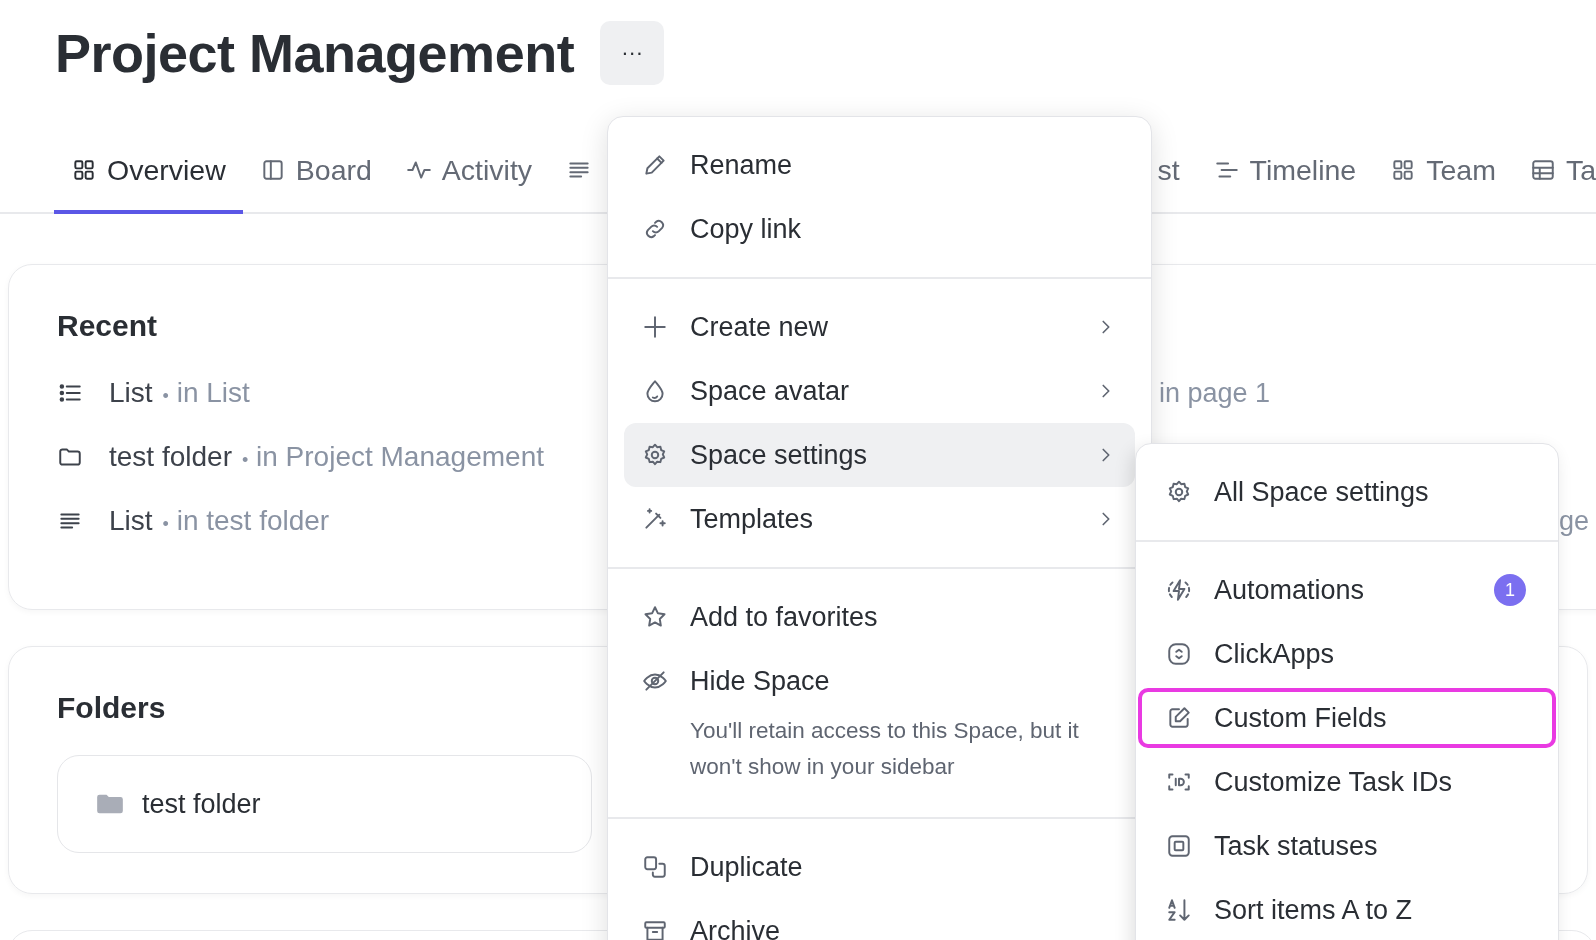 This screenshot has height=940, width=1596. Describe the element at coordinates (1347, 909) in the screenshot. I see `menu-item: Sort items A to Z` at that location.